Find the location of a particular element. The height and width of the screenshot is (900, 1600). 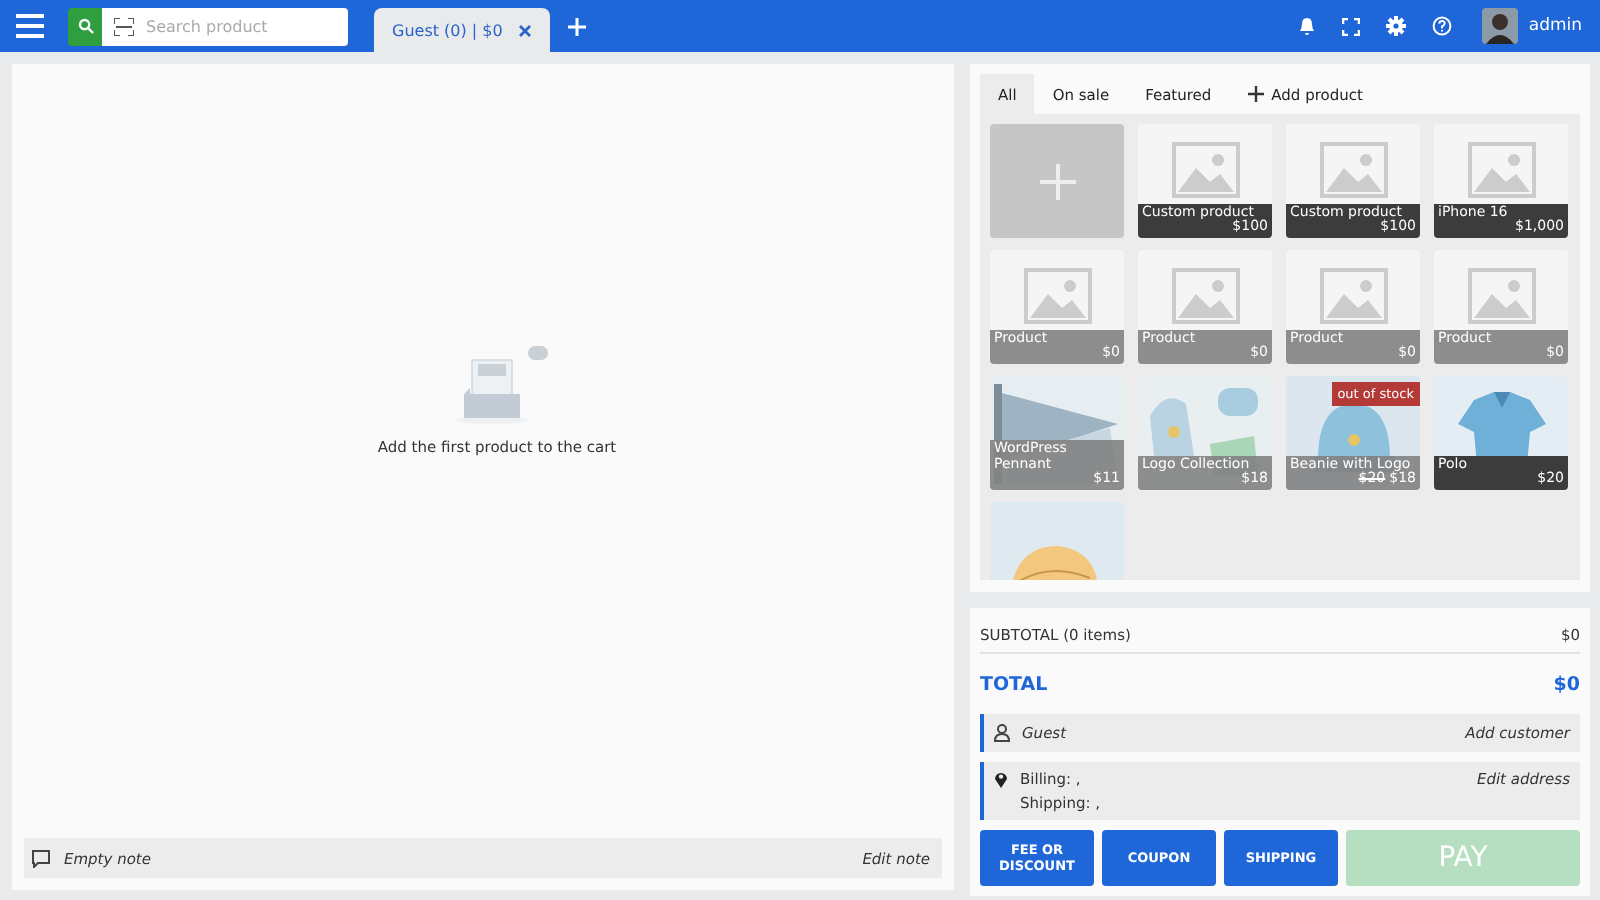

location-pin-icon is located at coordinates (1001, 779).